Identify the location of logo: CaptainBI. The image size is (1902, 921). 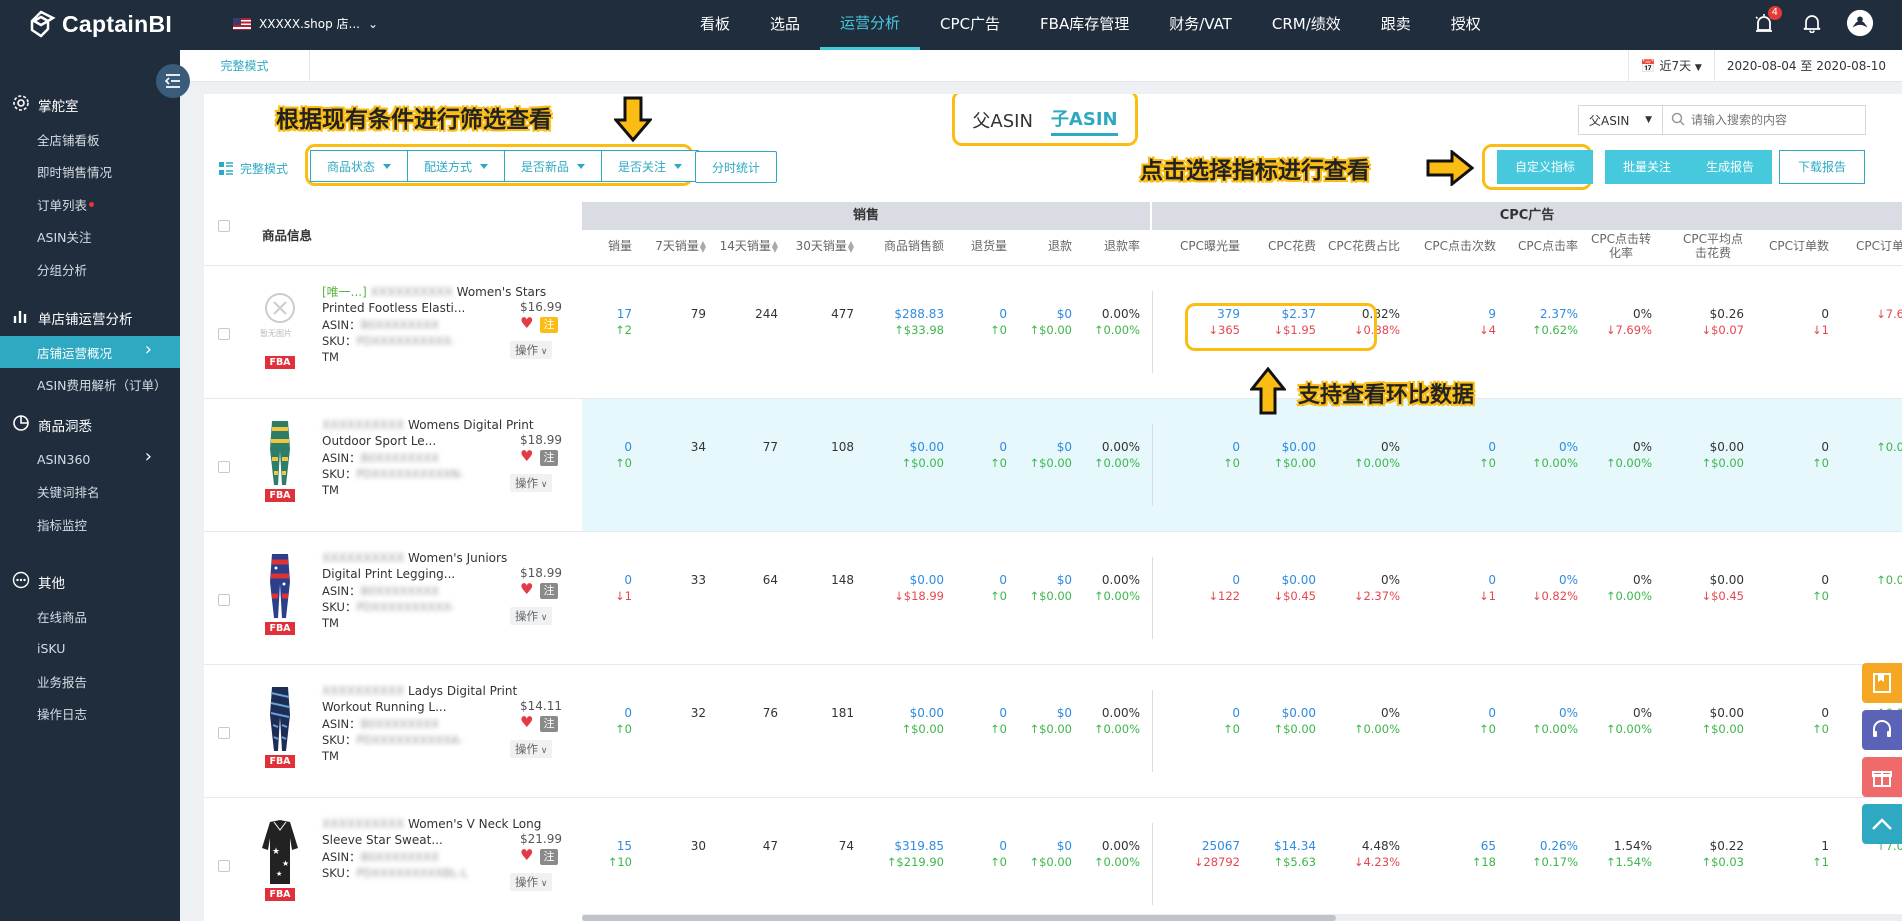
(99, 24).